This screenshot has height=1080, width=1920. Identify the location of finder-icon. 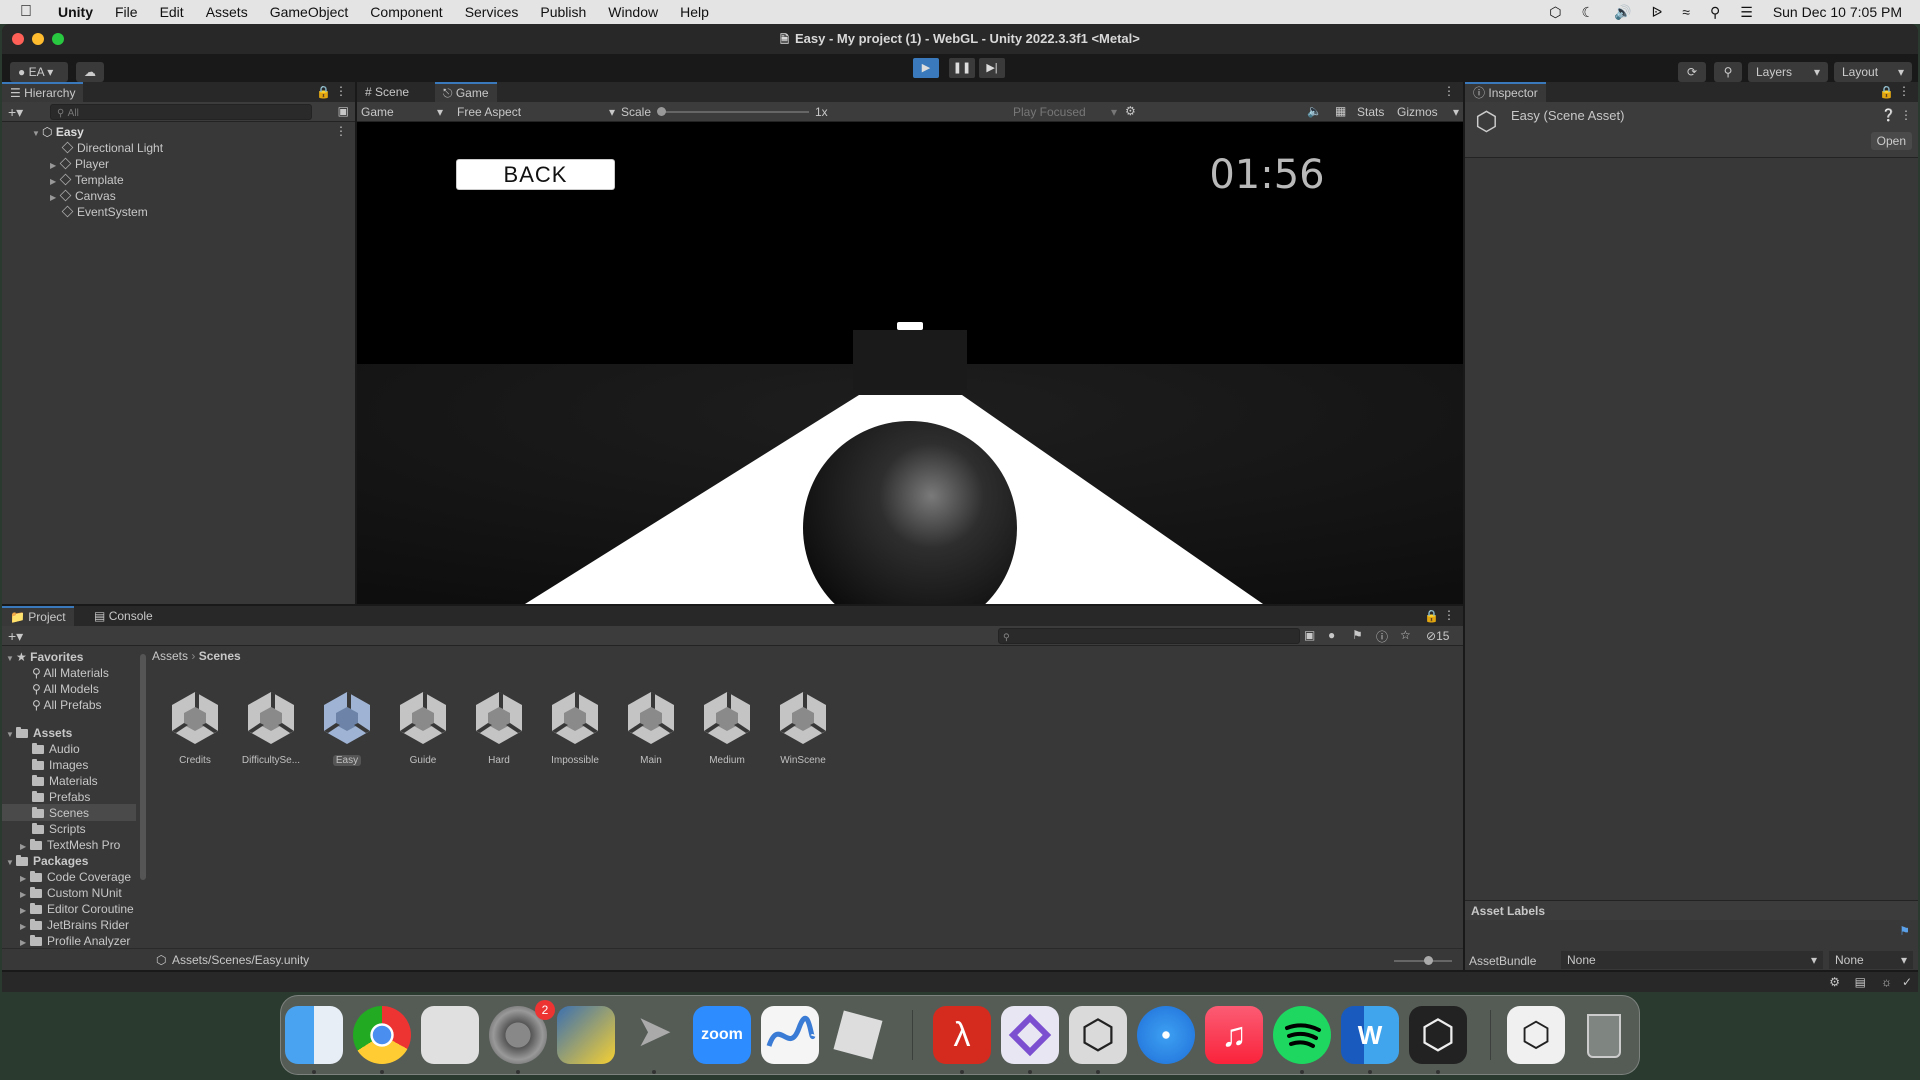
(314, 1035).